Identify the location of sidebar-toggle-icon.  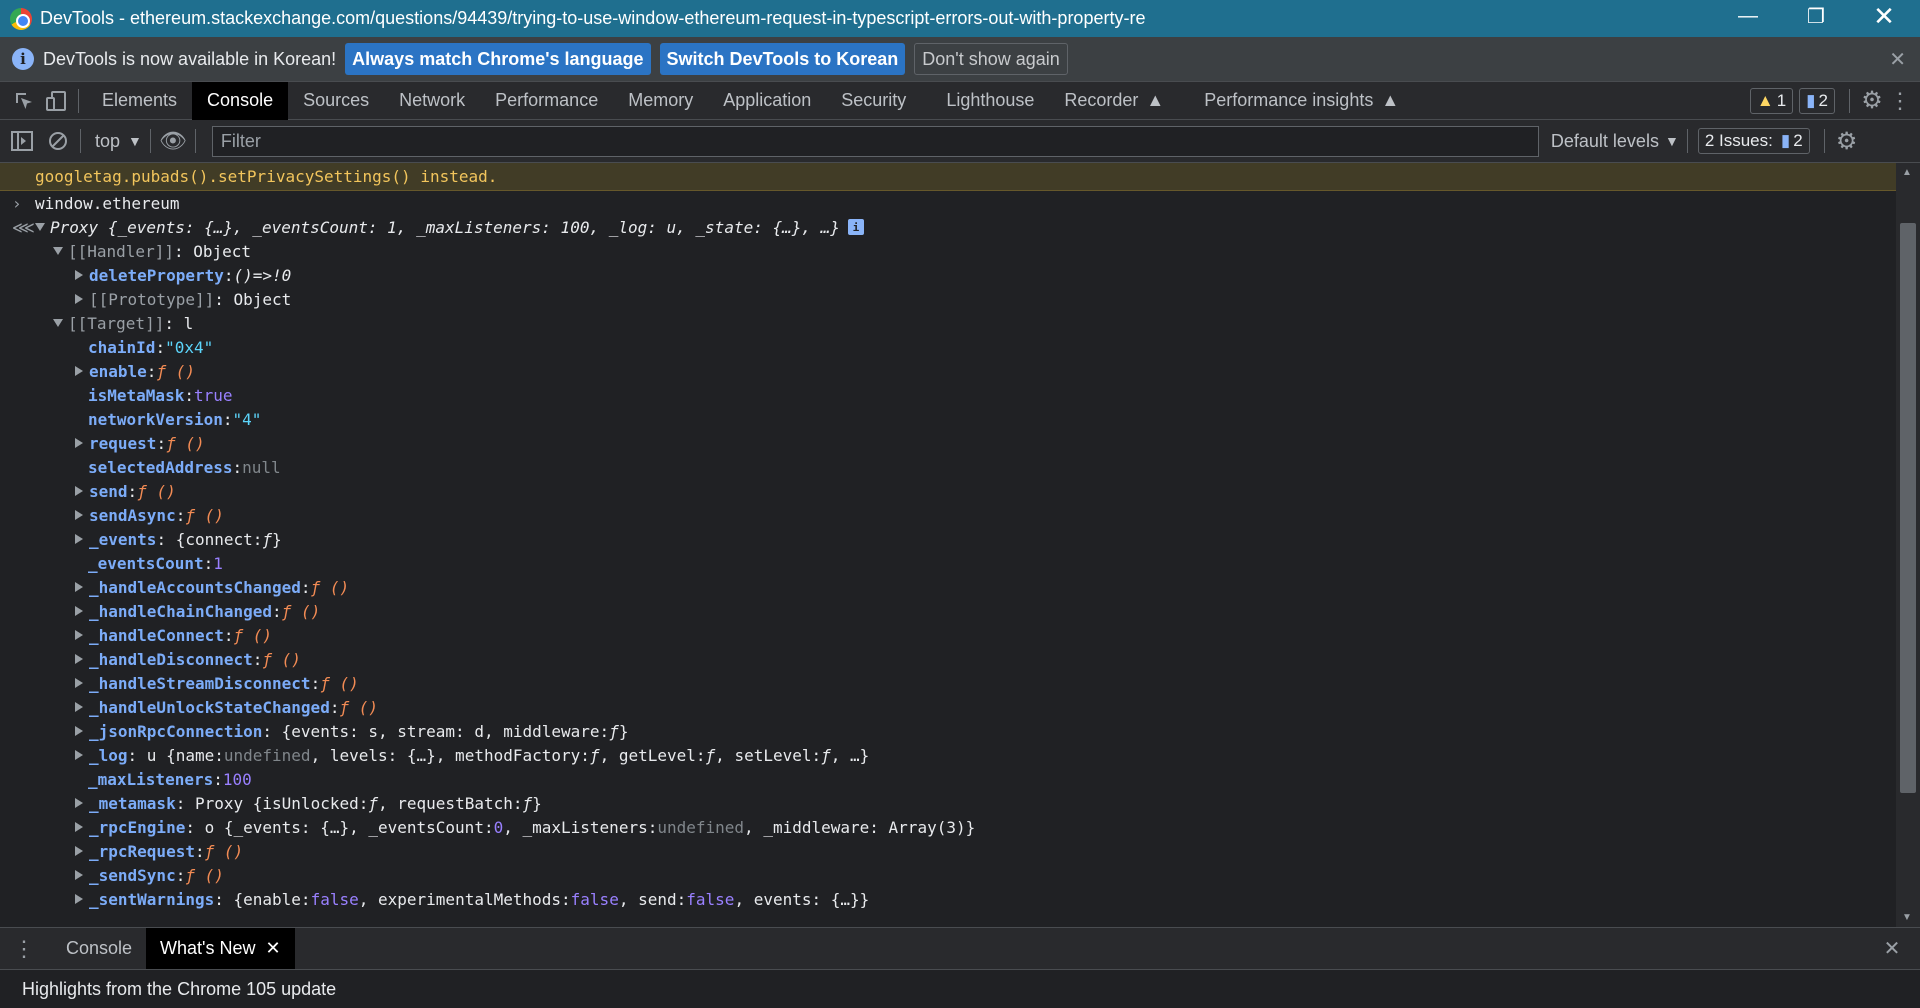
(22, 141).